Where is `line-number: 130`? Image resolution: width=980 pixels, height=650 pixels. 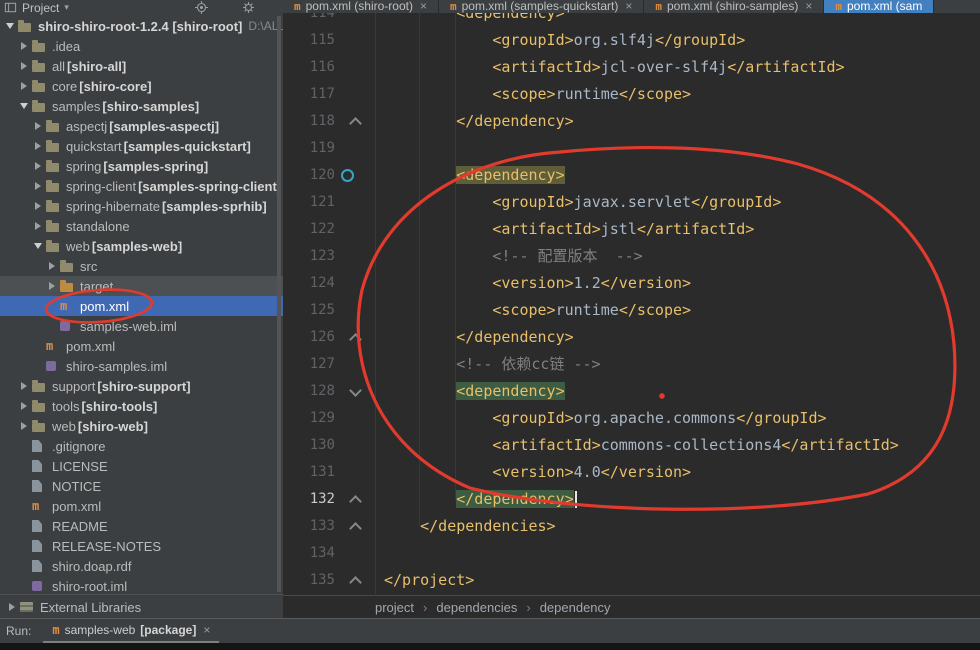 line-number: 130 is located at coordinates (309, 445).